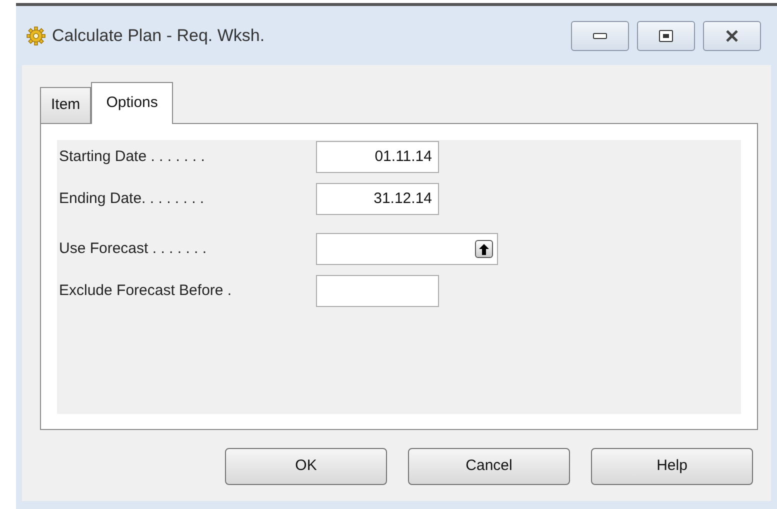 The image size is (777, 509). I want to click on lookup-button, so click(484, 249).